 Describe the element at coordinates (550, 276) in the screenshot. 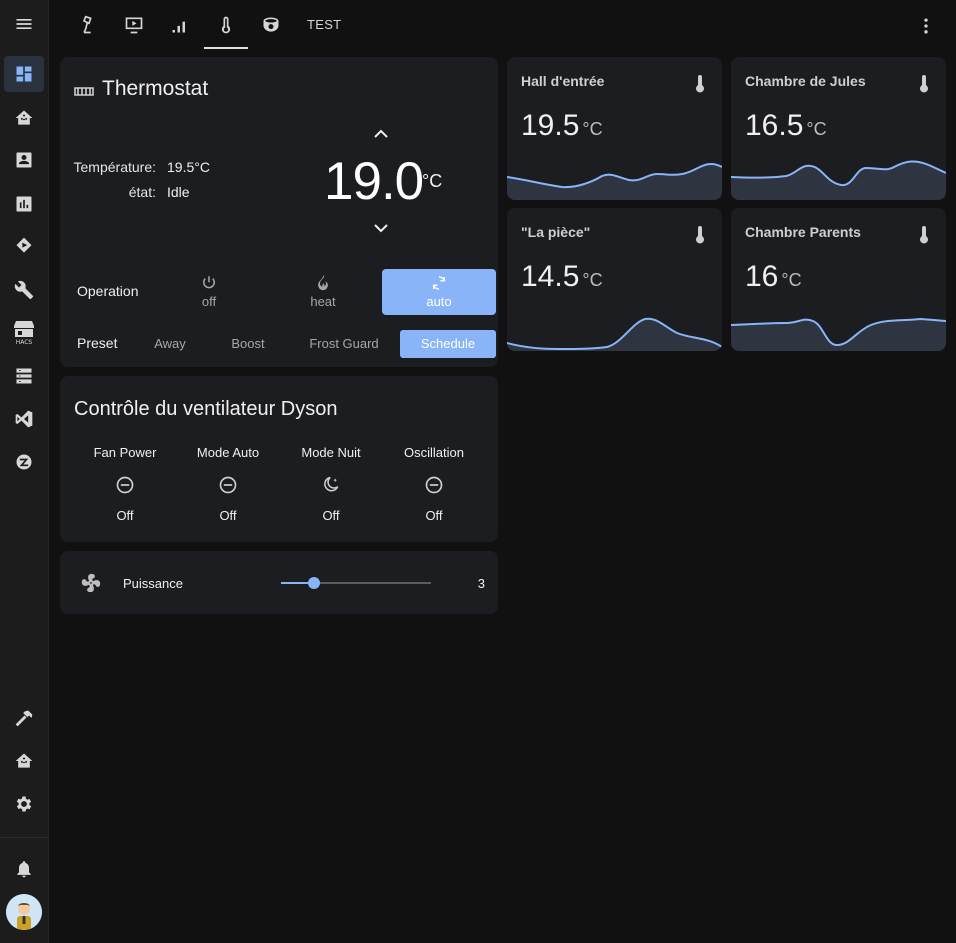

I see `sensor-value-number: 14.5` at that location.